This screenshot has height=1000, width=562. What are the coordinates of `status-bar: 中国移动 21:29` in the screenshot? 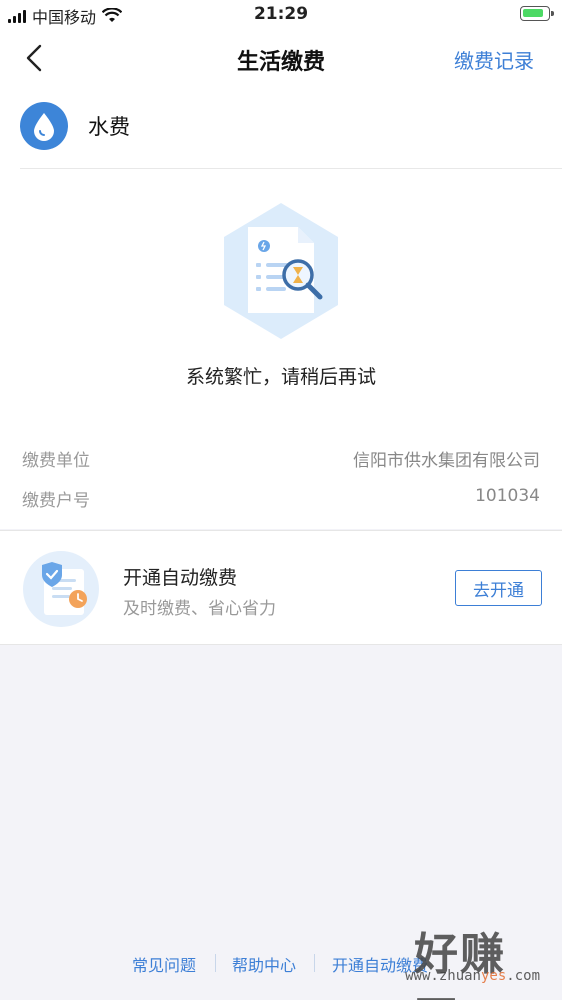 It's located at (281, 15).